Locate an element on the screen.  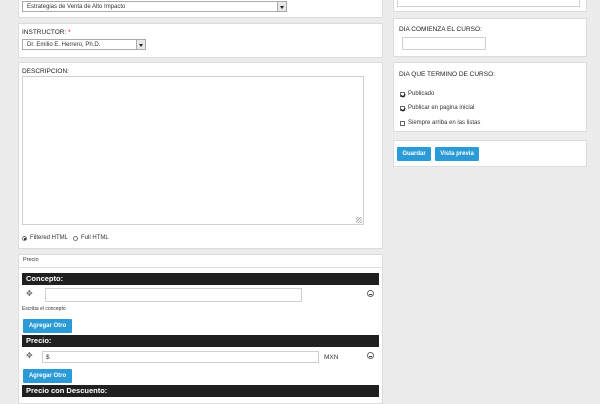
precio-input: $ is located at coordinates (180, 357).